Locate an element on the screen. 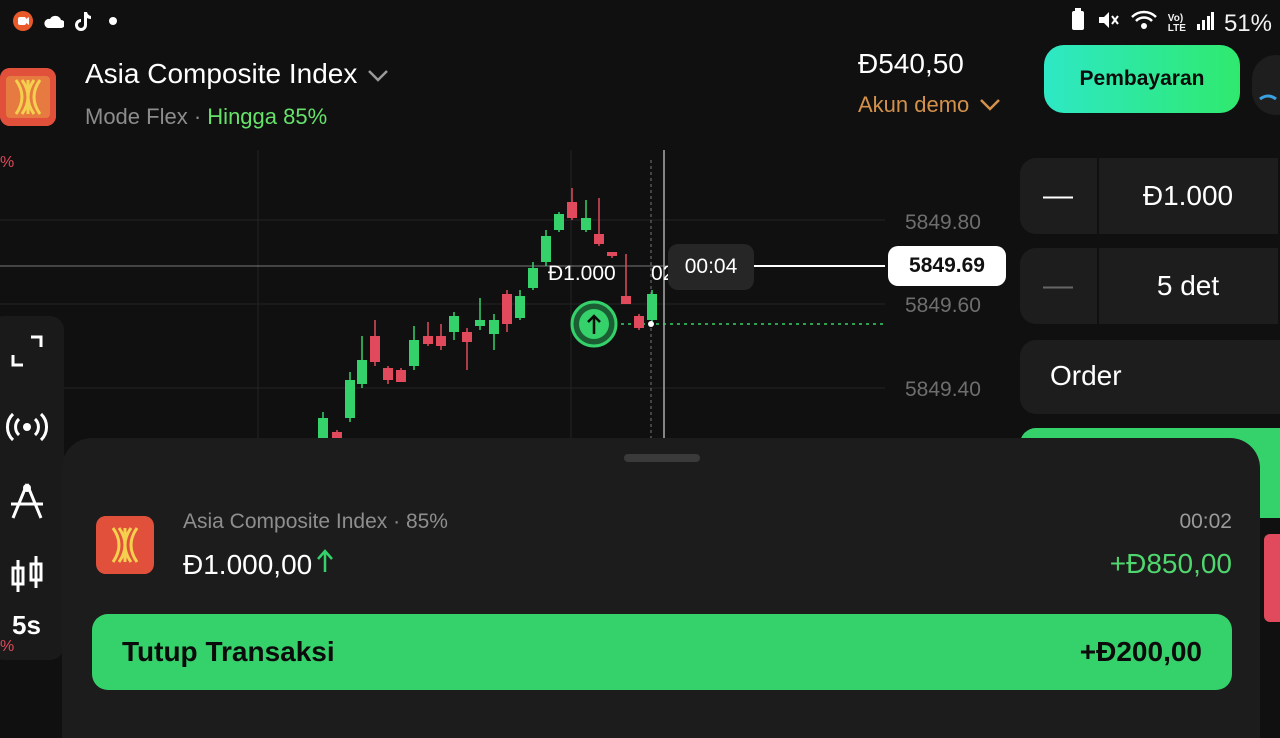  amount-value: Đ1.000 is located at coordinates (1188, 196).